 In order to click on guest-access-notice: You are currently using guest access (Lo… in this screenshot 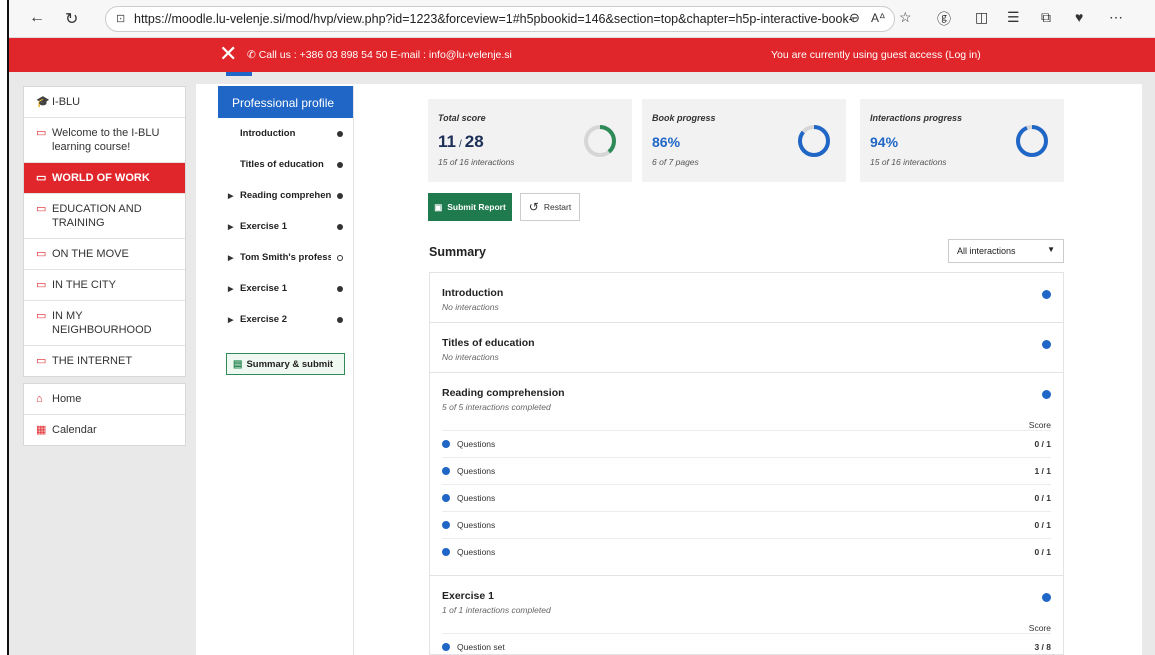, I will do `click(876, 55)`.